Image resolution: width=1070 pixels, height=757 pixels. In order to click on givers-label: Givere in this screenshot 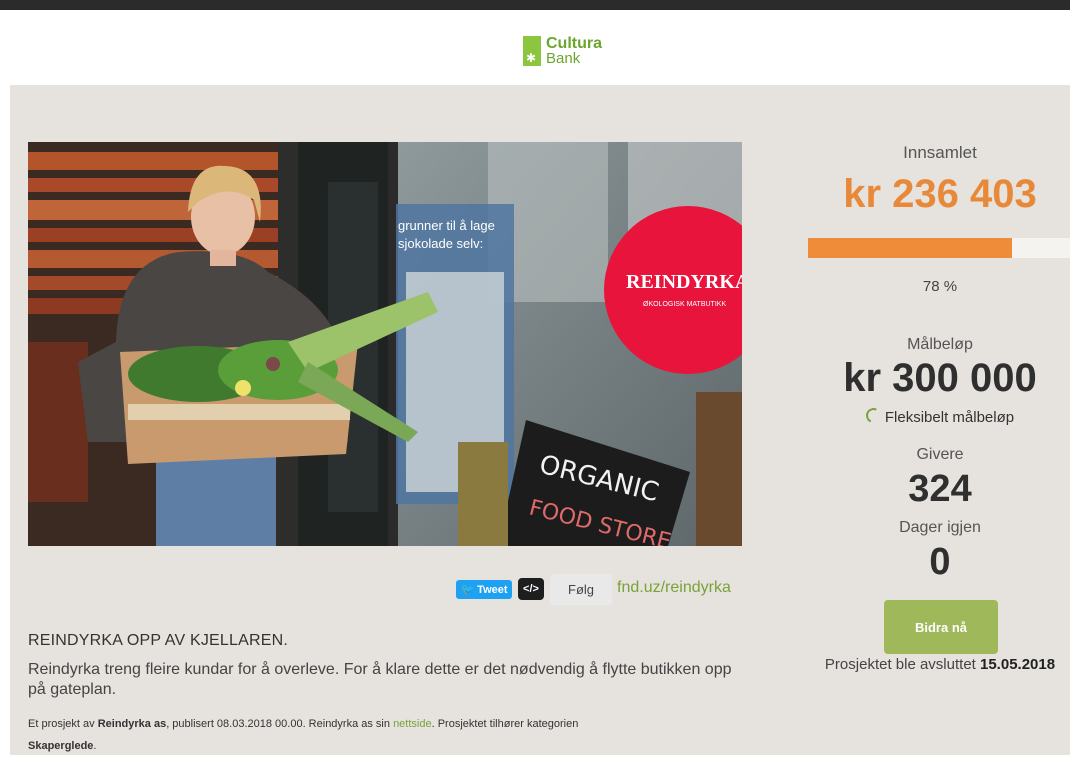, I will do `click(940, 454)`.